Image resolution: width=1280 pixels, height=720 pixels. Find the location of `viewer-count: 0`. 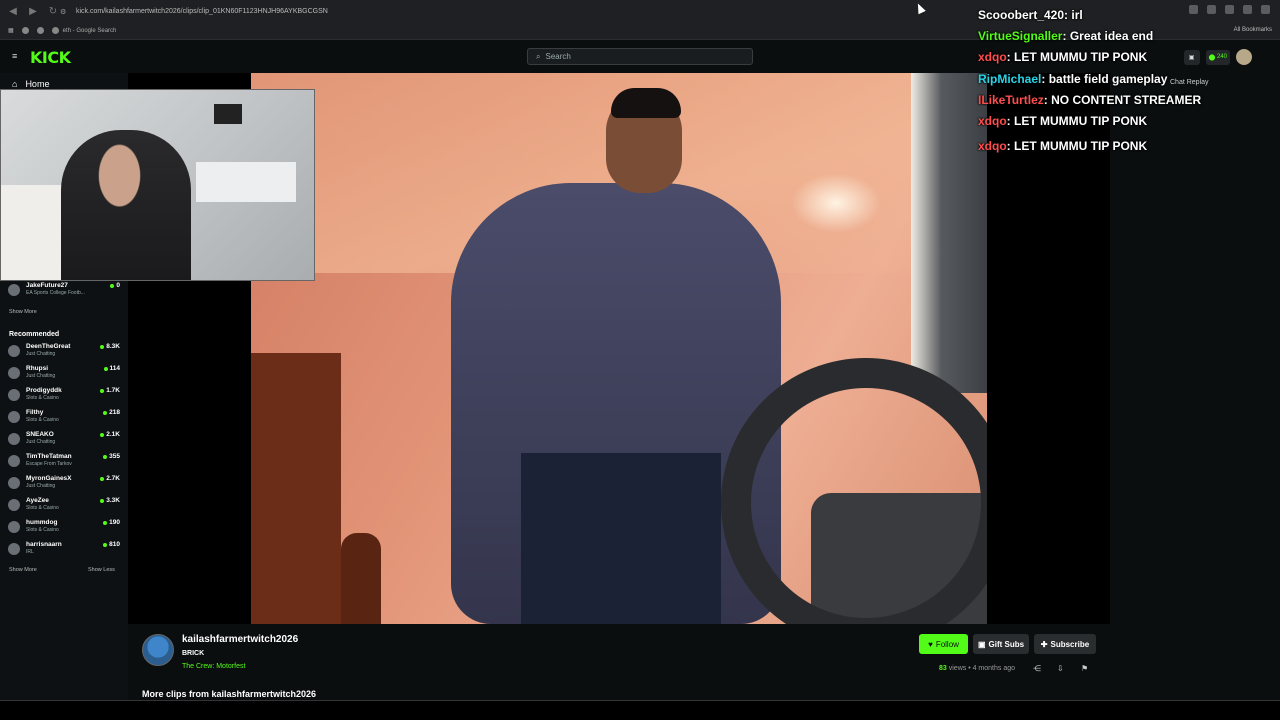

viewer-count: 0 is located at coordinates (115, 286).